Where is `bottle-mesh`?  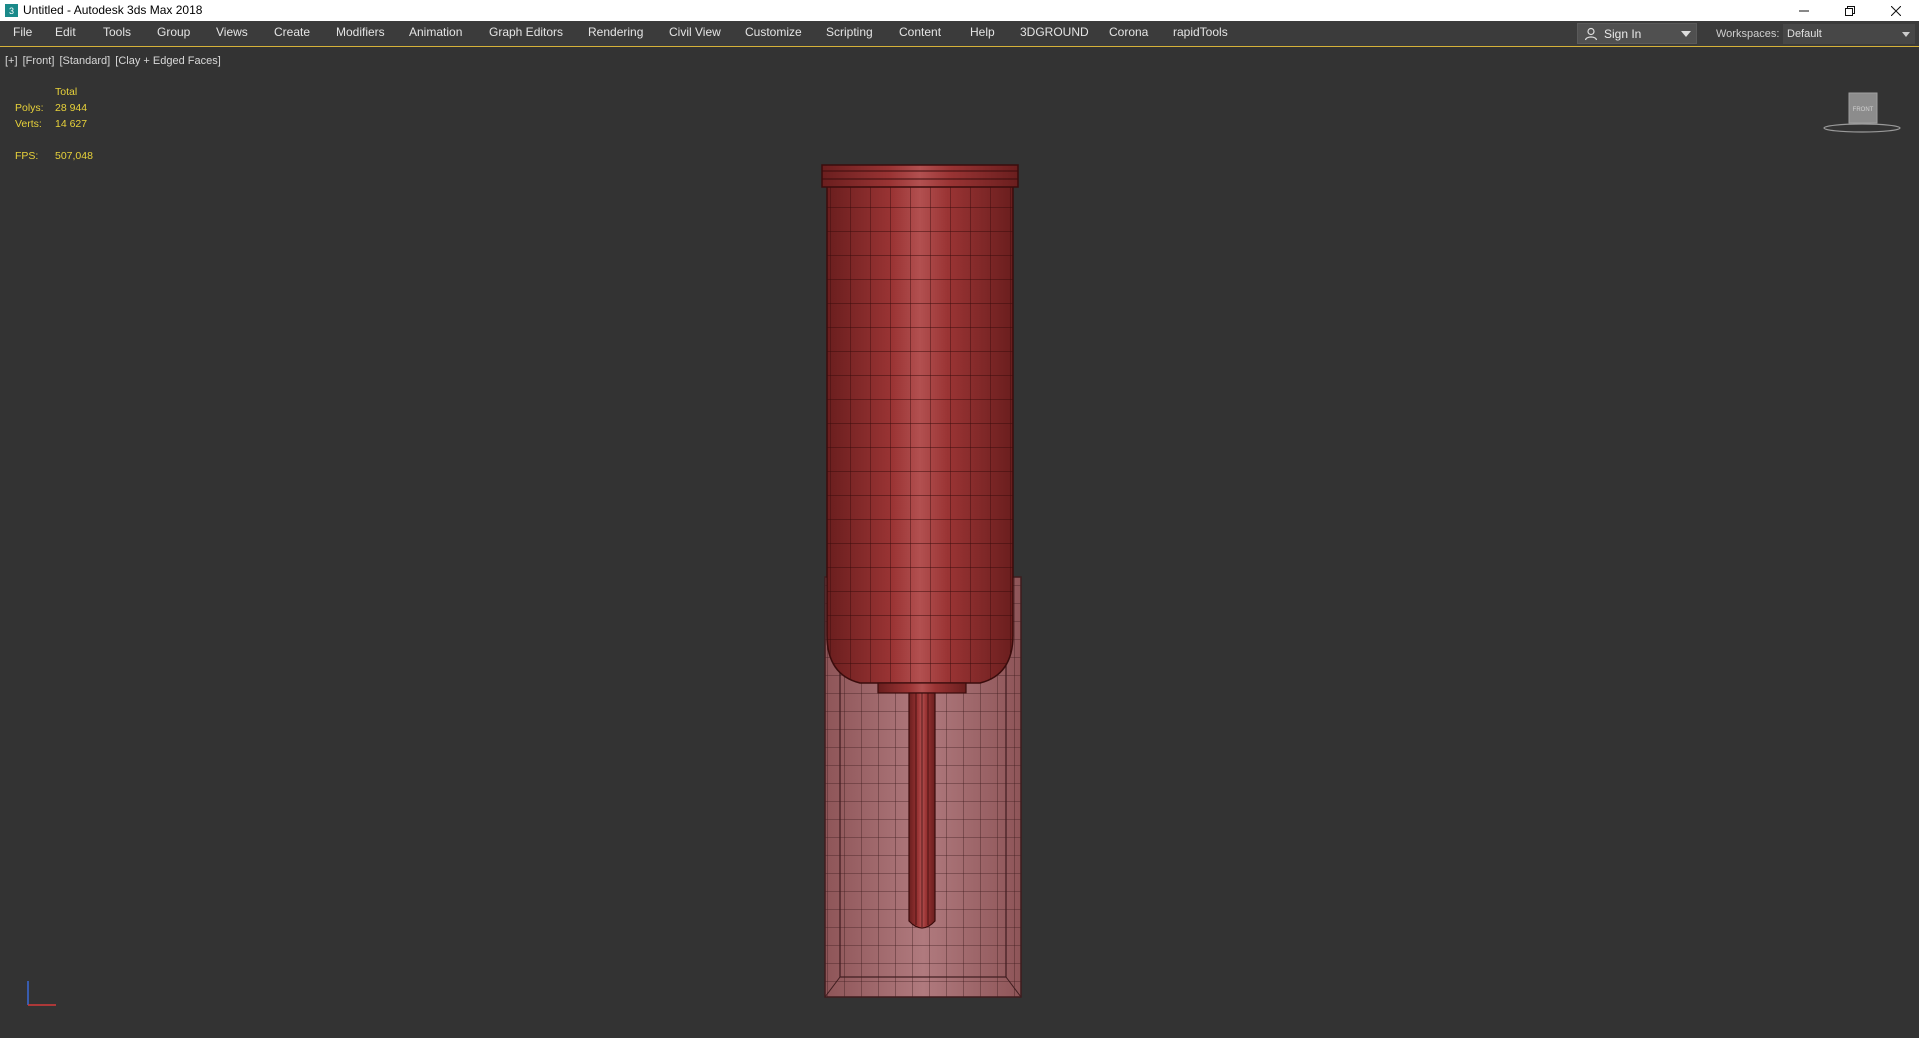 bottle-mesh is located at coordinates (920, 573).